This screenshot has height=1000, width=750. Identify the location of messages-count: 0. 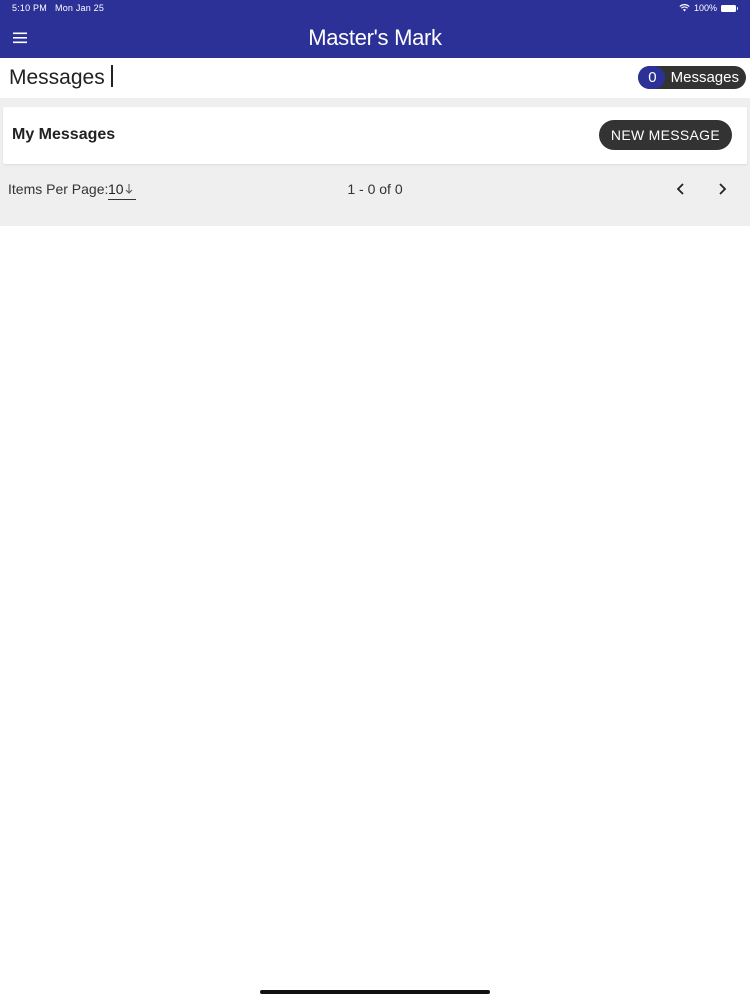
(651, 77).